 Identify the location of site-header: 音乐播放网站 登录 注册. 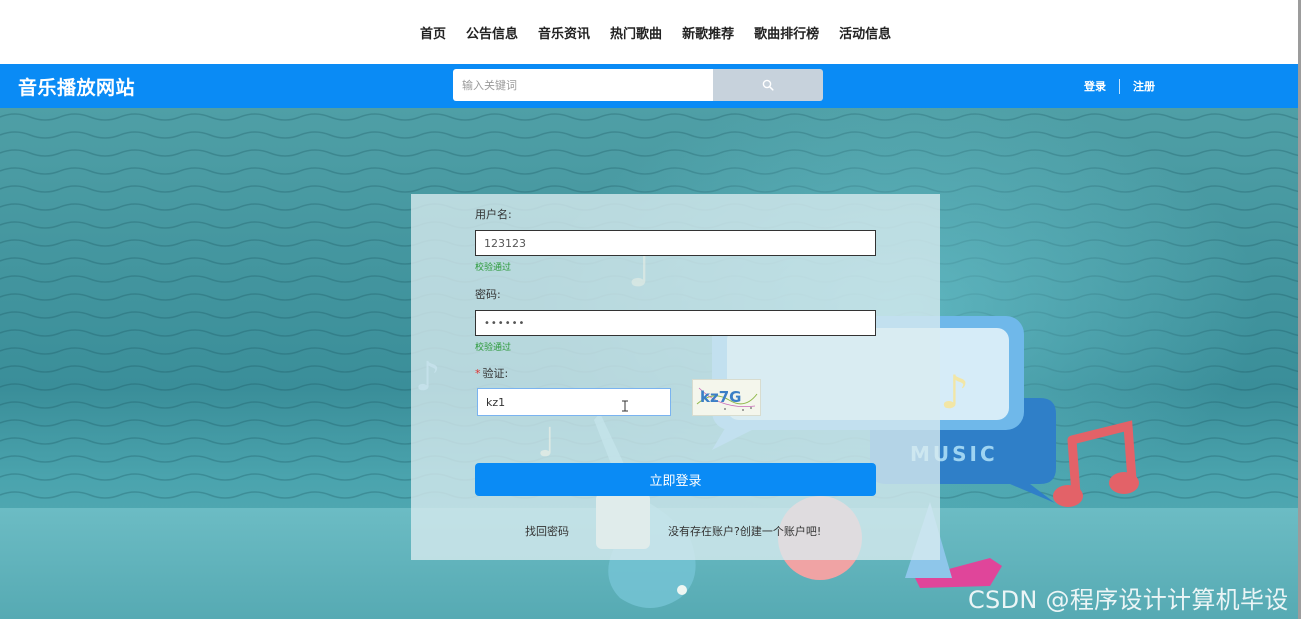
(650, 86).